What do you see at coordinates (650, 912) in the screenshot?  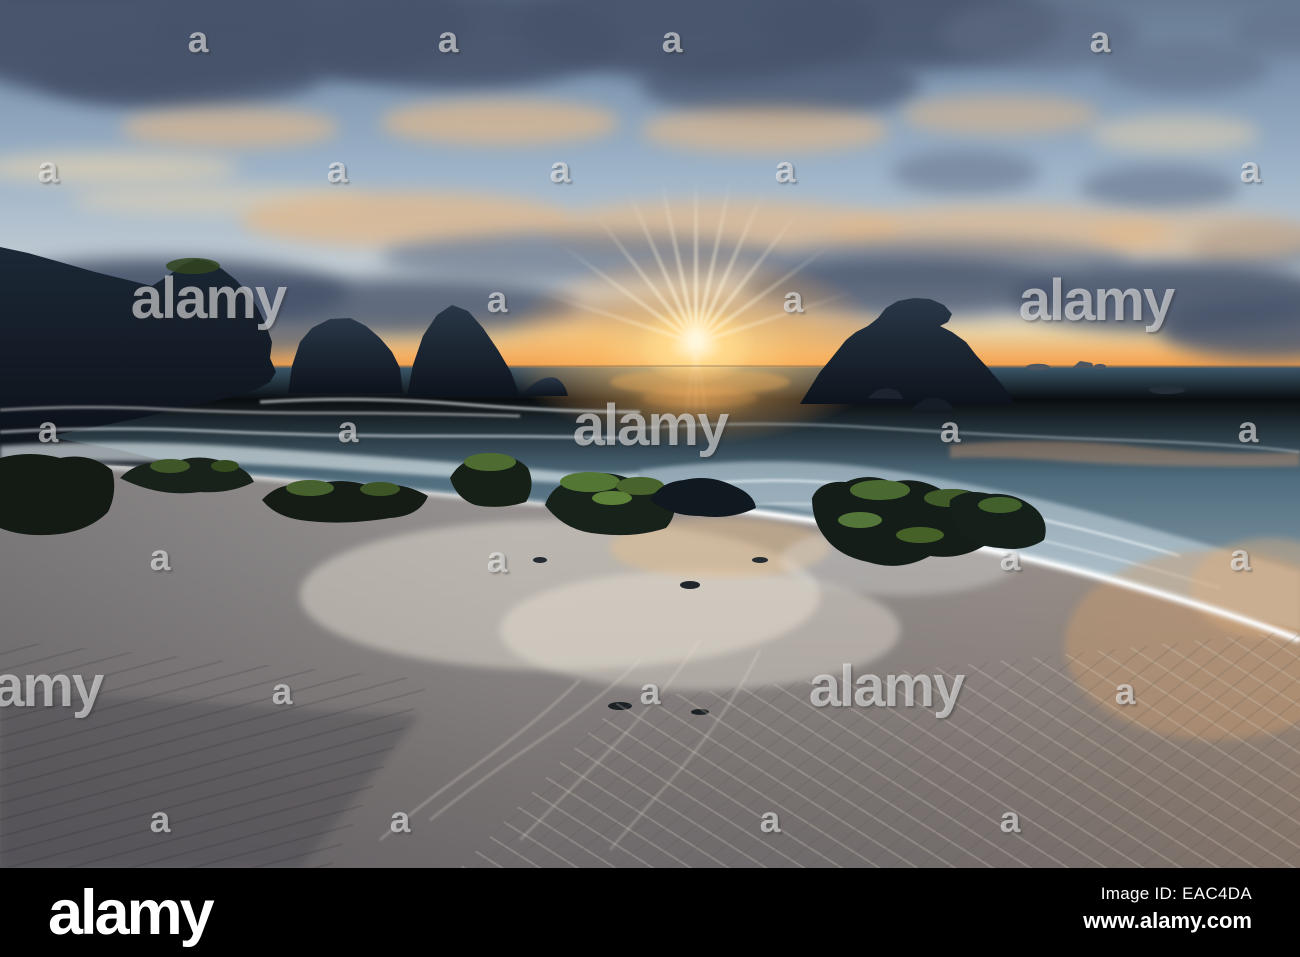 I see `alamy-watermark-bar: alamy Image ID: EAC4DA www.alamy.com` at bounding box center [650, 912].